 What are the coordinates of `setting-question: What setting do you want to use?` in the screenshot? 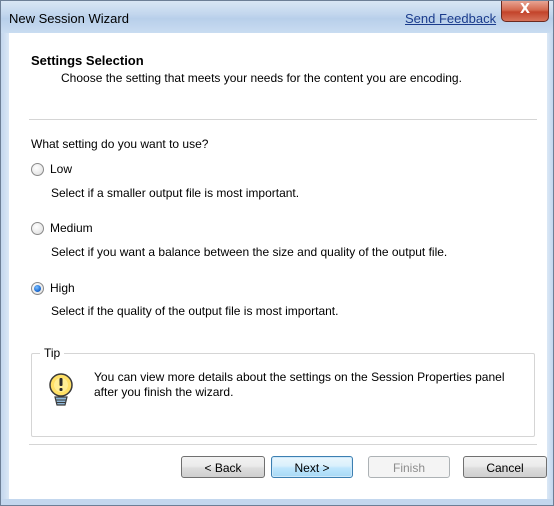 It's located at (120, 144).